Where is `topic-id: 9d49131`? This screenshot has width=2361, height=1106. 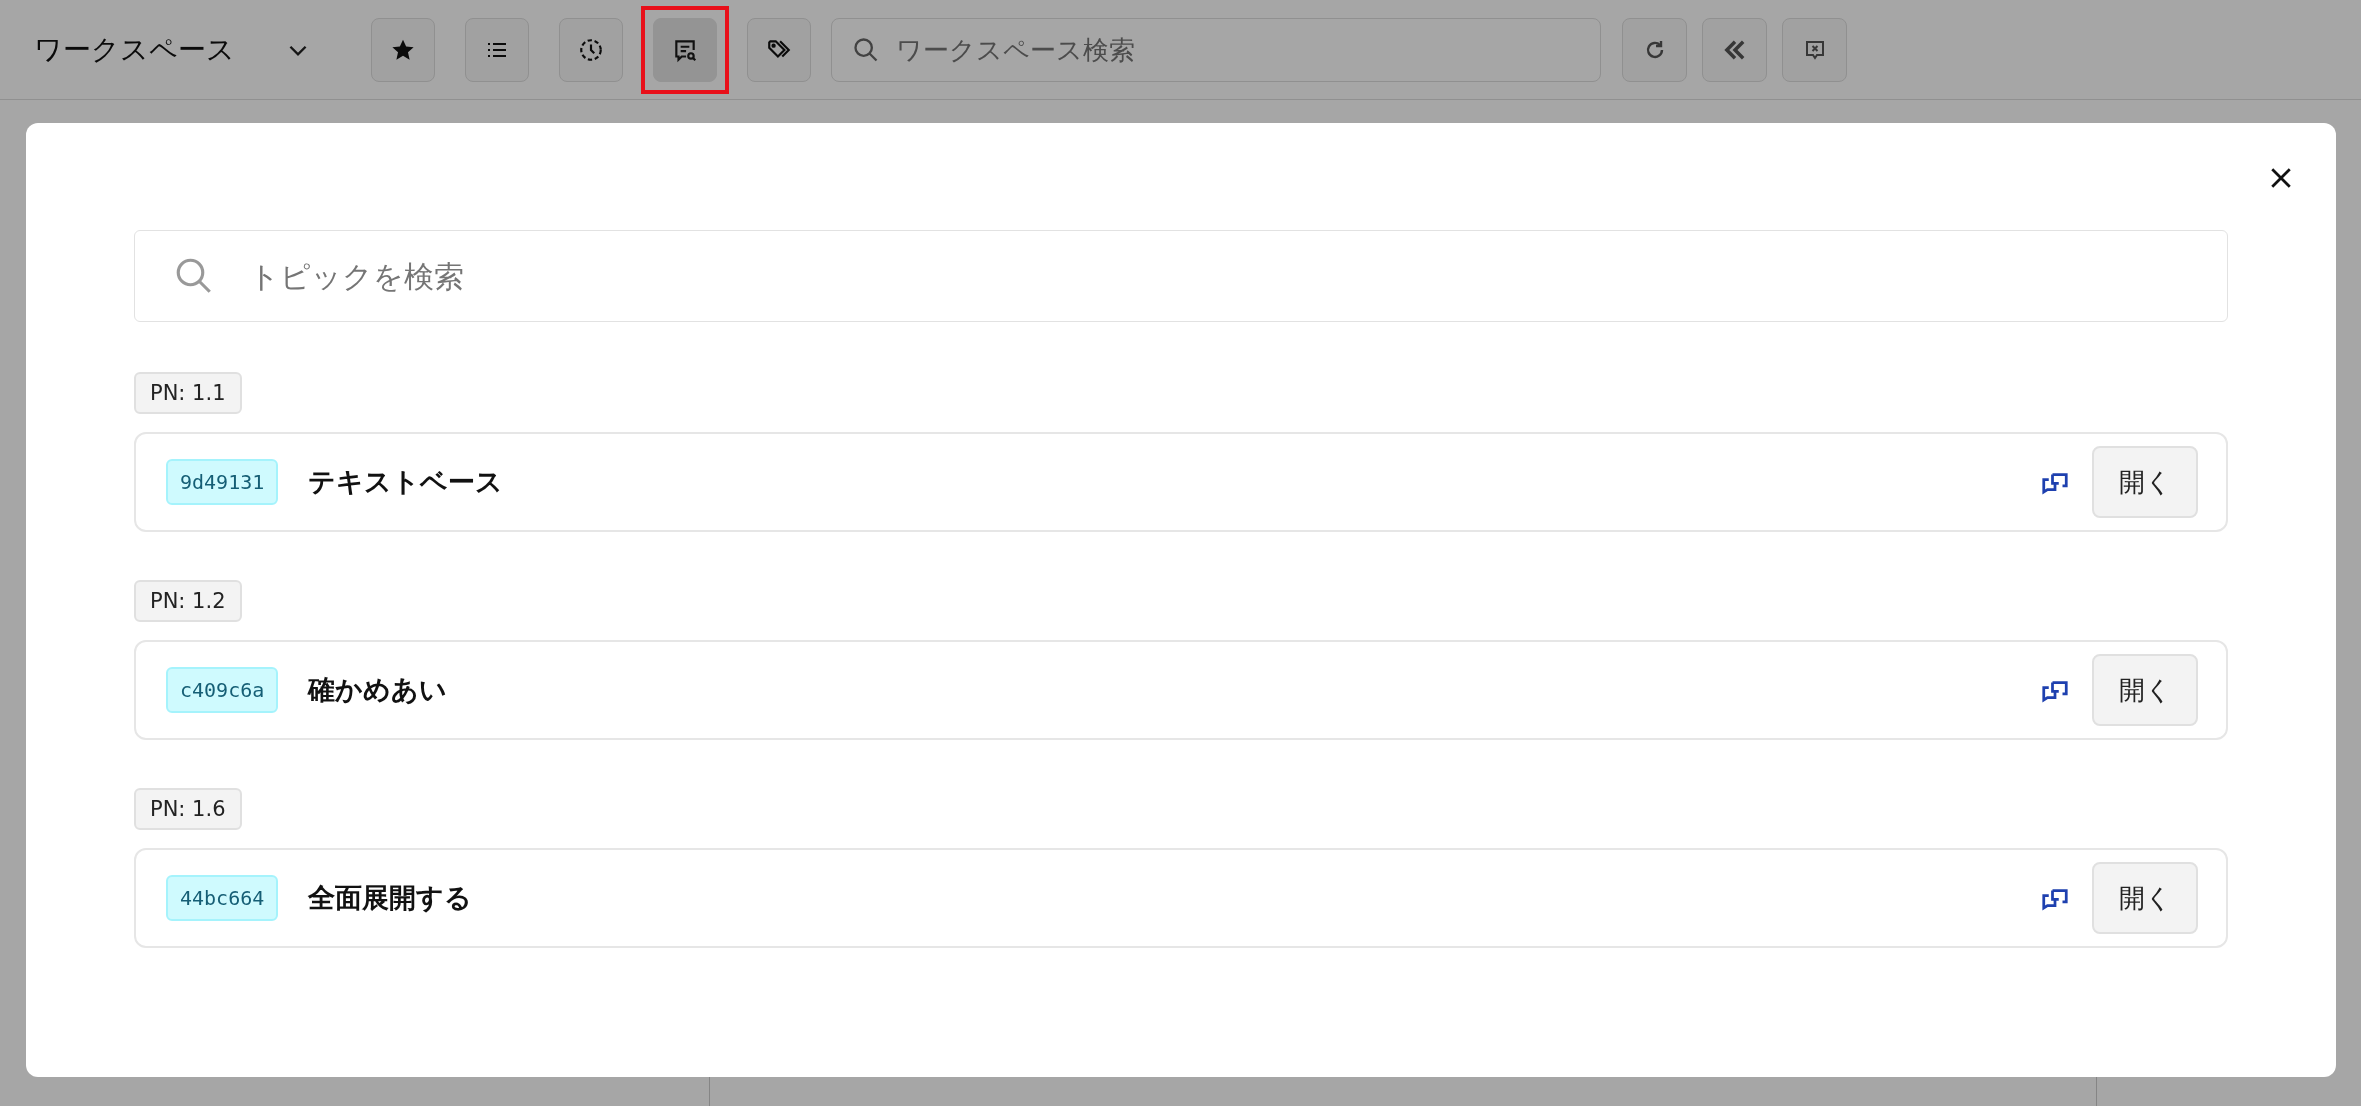
topic-id: 9d49131 is located at coordinates (222, 482).